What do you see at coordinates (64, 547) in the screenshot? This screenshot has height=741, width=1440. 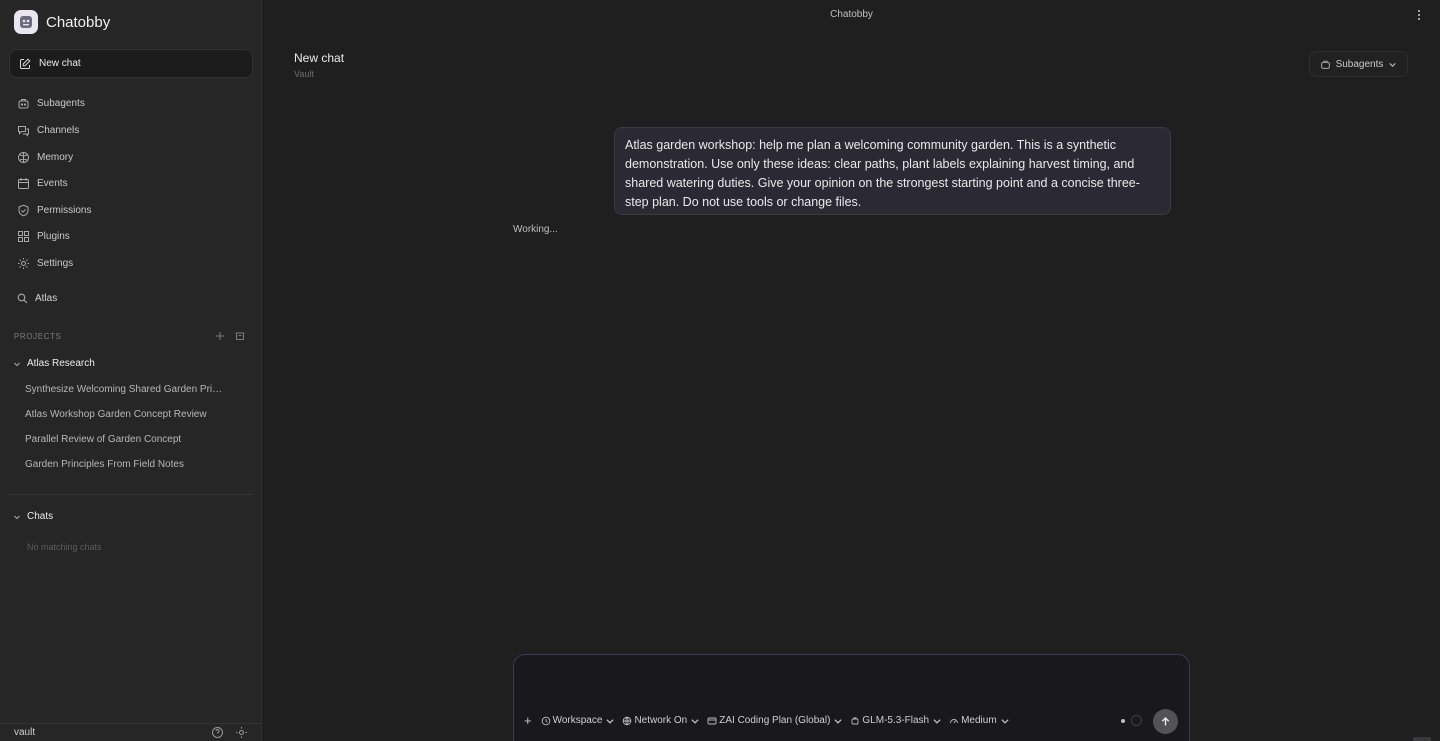 I see `chats-empty-note: No matching chats` at bounding box center [64, 547].